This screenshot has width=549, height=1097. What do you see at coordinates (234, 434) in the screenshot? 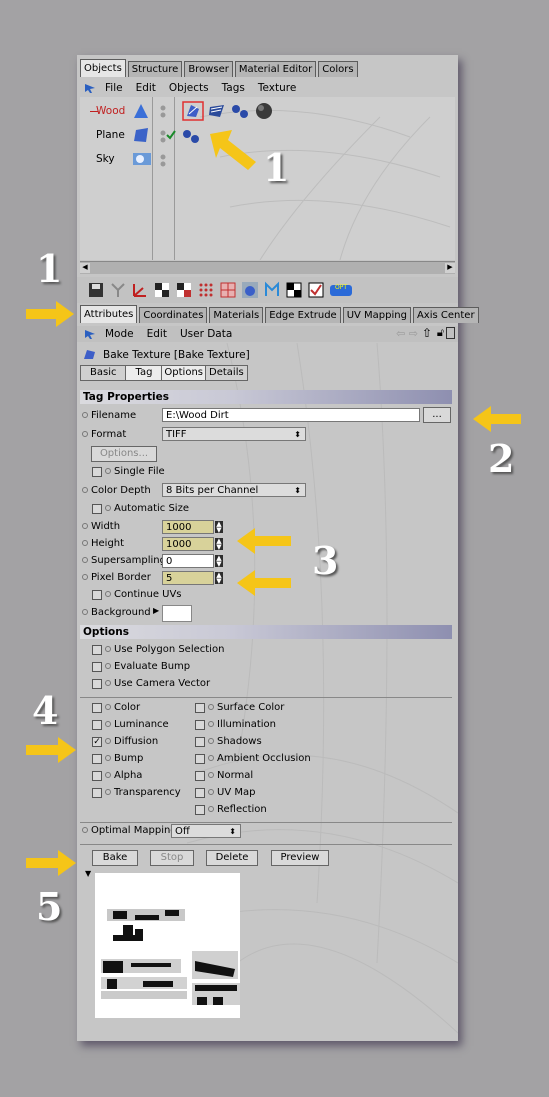
I see `format-dropdown: TIFF ⬍` at bounding box center [234, 434].